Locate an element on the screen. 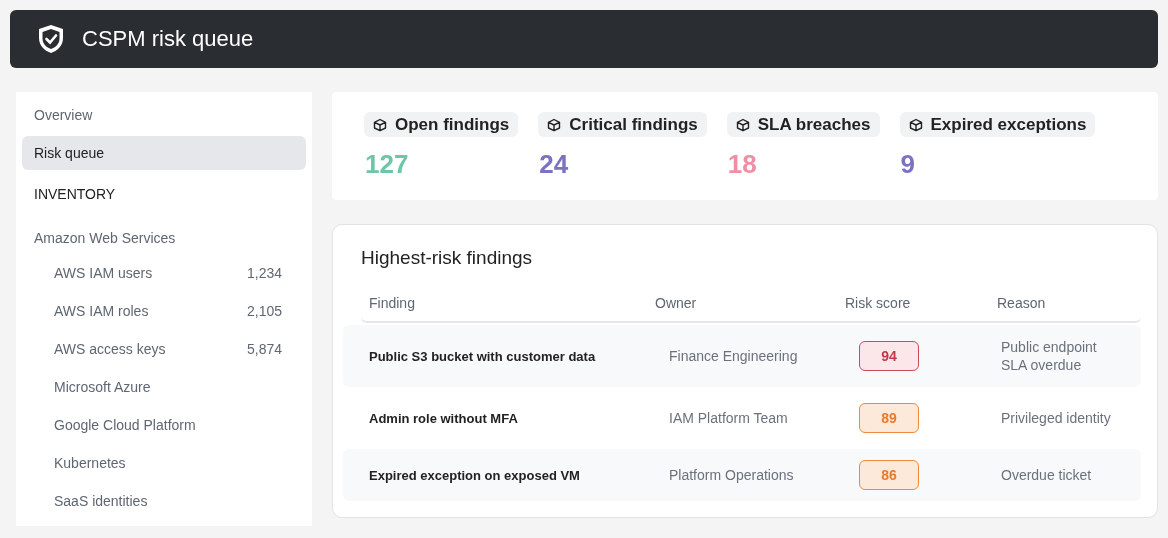  item-count: 2,105 is located at coordinates (264, 311).